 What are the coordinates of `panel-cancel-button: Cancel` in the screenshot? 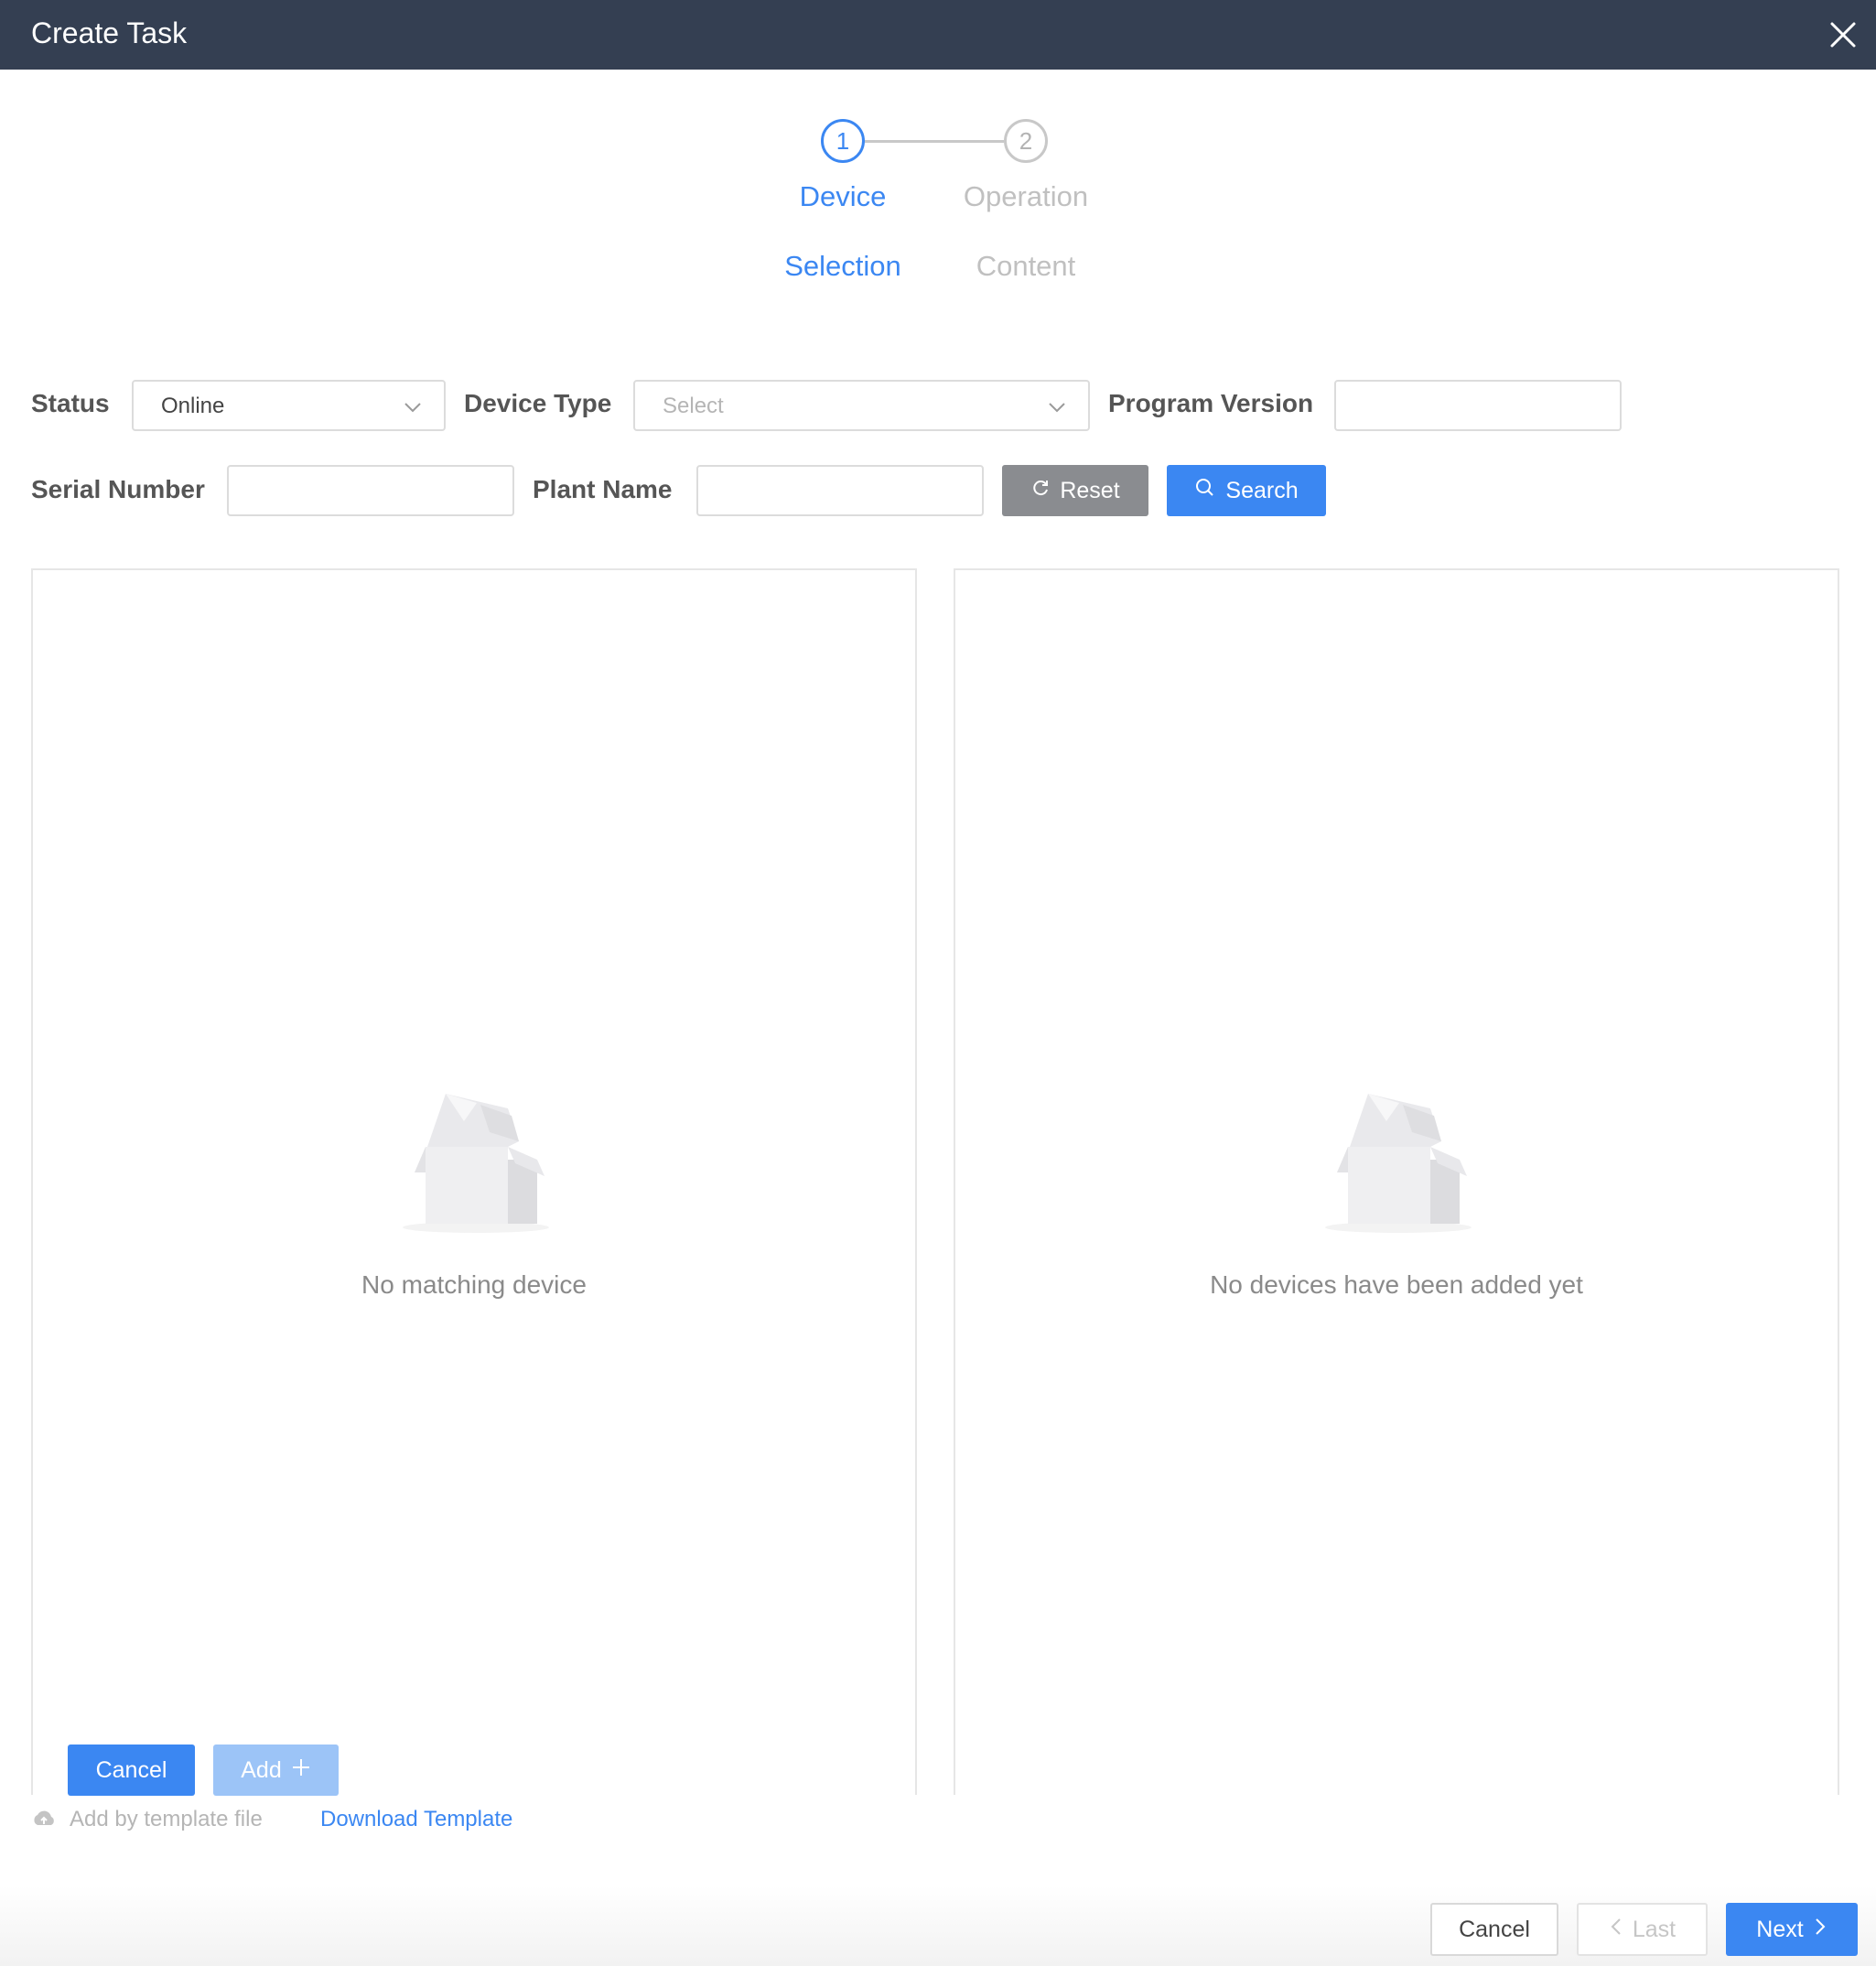 It's located at (131, 1770).